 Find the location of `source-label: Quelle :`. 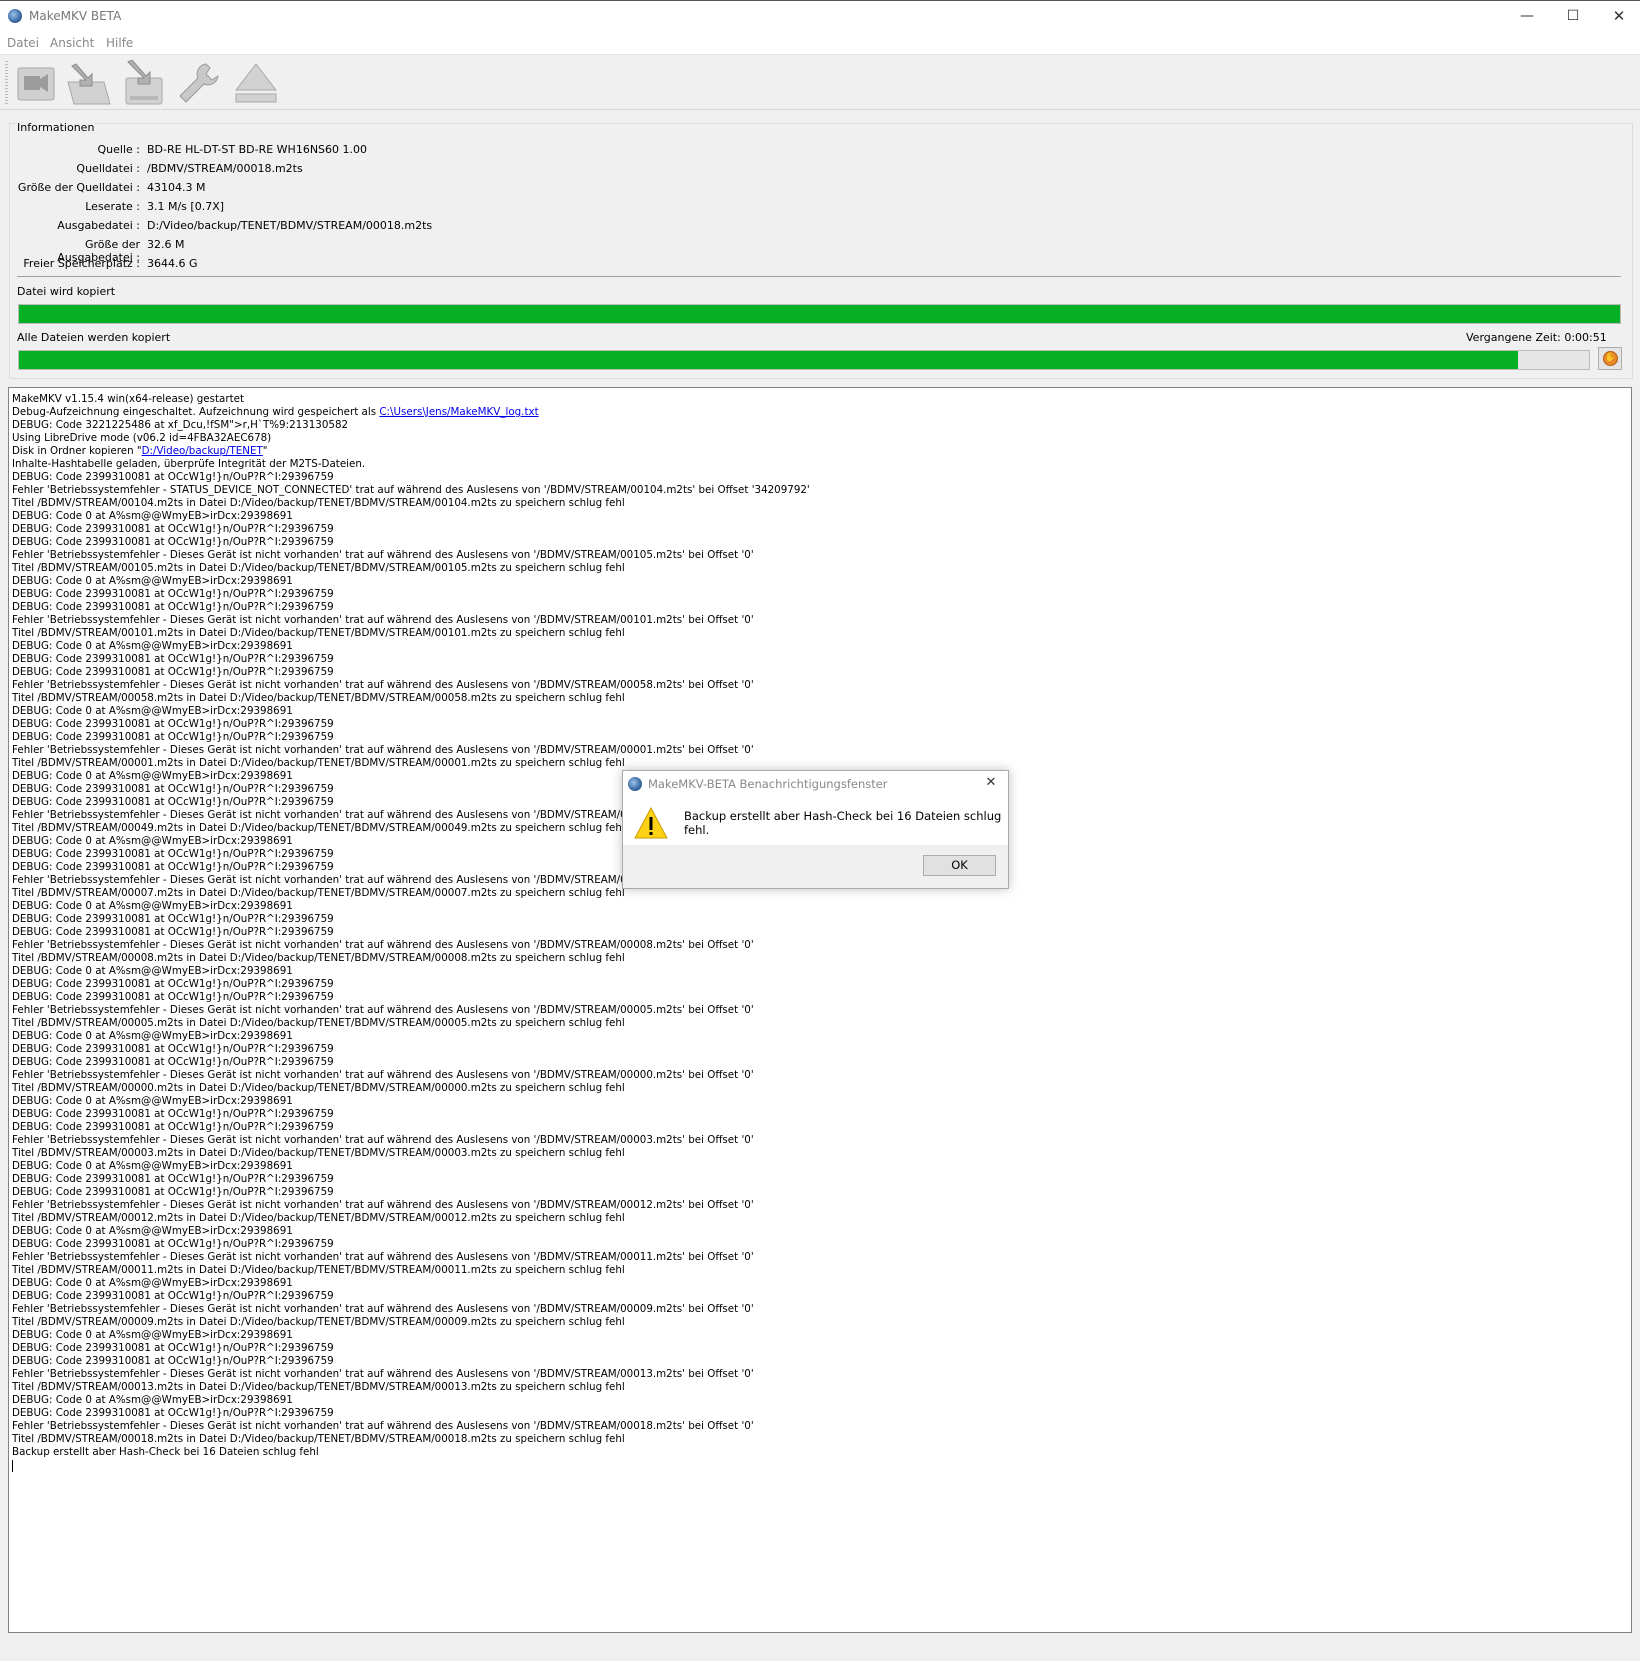

source-label: Quelle : is located at coordinates (118, 149).